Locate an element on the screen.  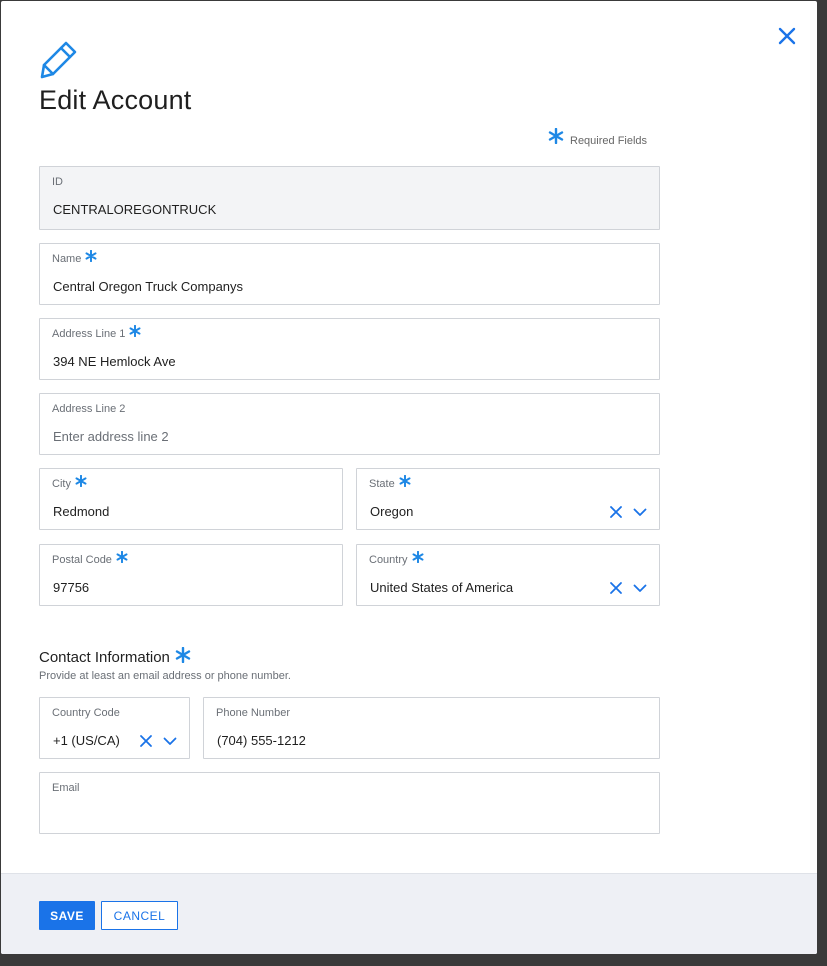
state-value: Oregon is located at coordinates (392, 511).